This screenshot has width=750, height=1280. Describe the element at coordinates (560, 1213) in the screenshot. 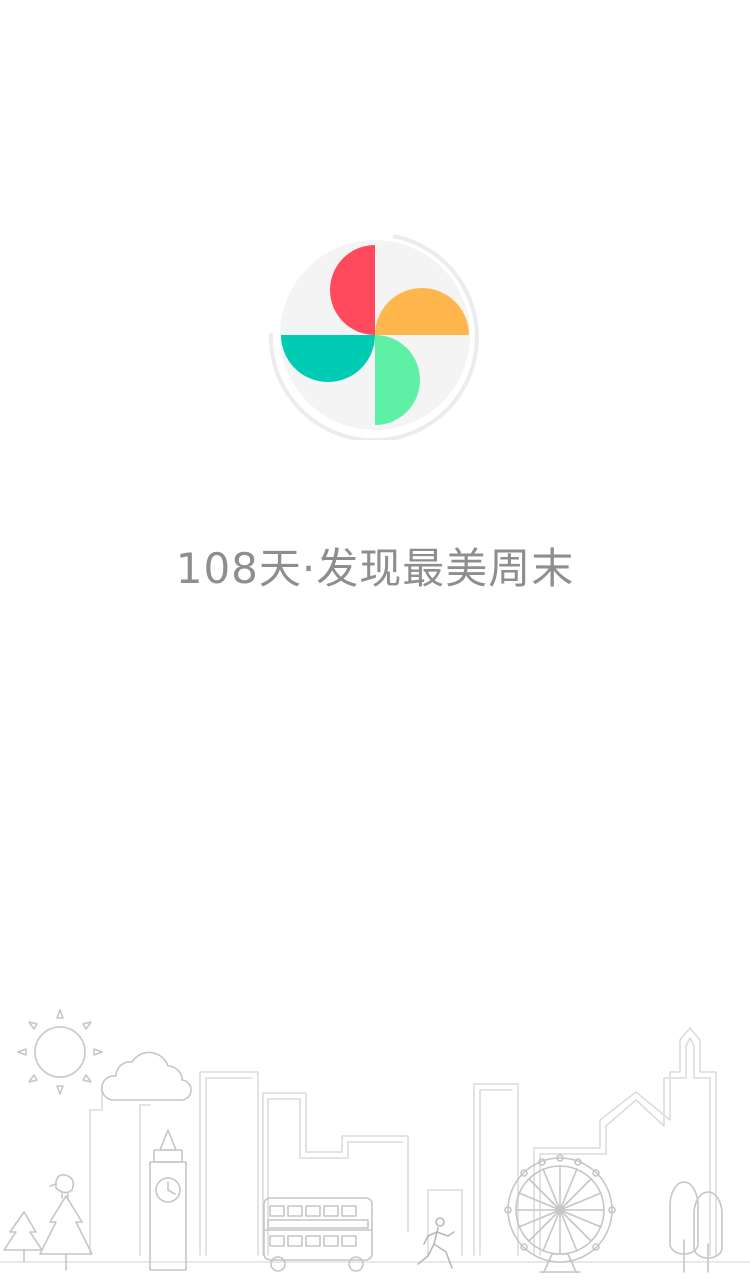

I see `ferris-wheel-icon` at that location.